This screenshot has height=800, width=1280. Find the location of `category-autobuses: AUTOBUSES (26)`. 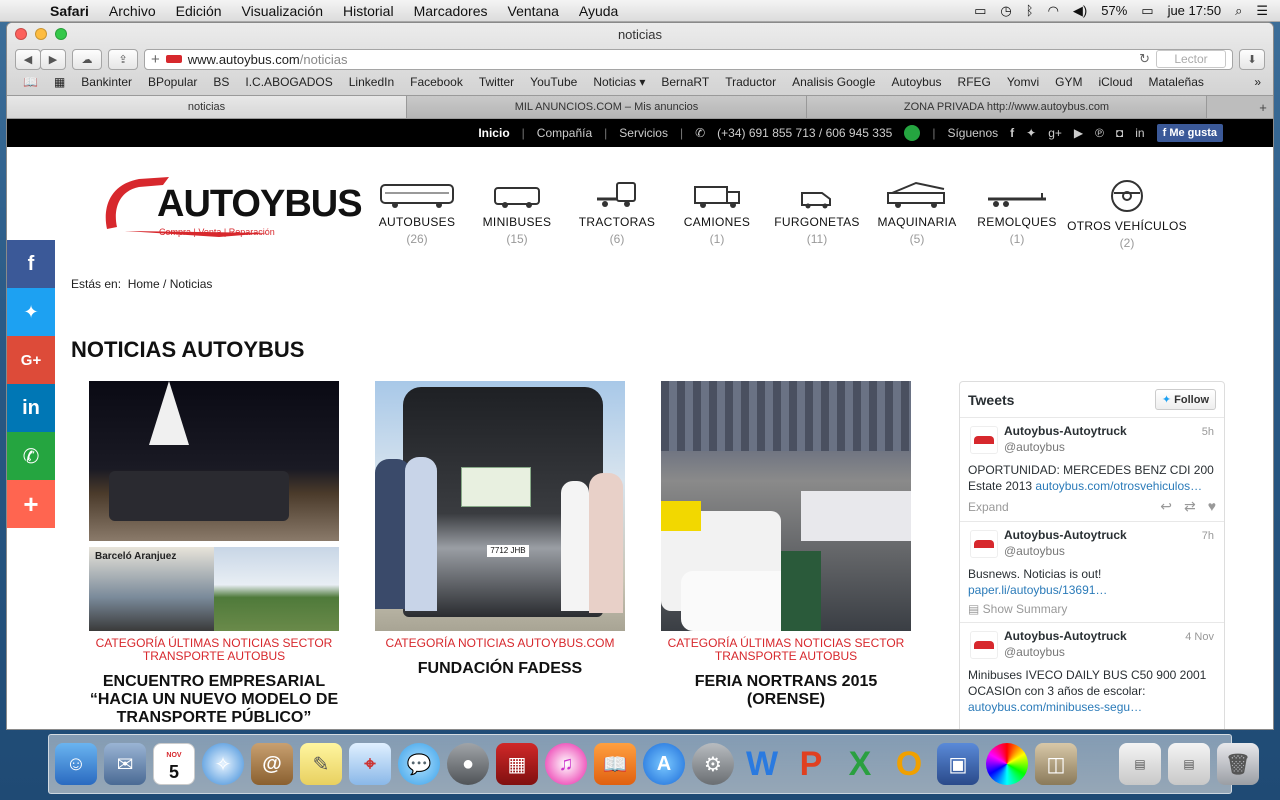

category-autobuses: AUTOBUSES (26) is located at coordinates (417, 214).